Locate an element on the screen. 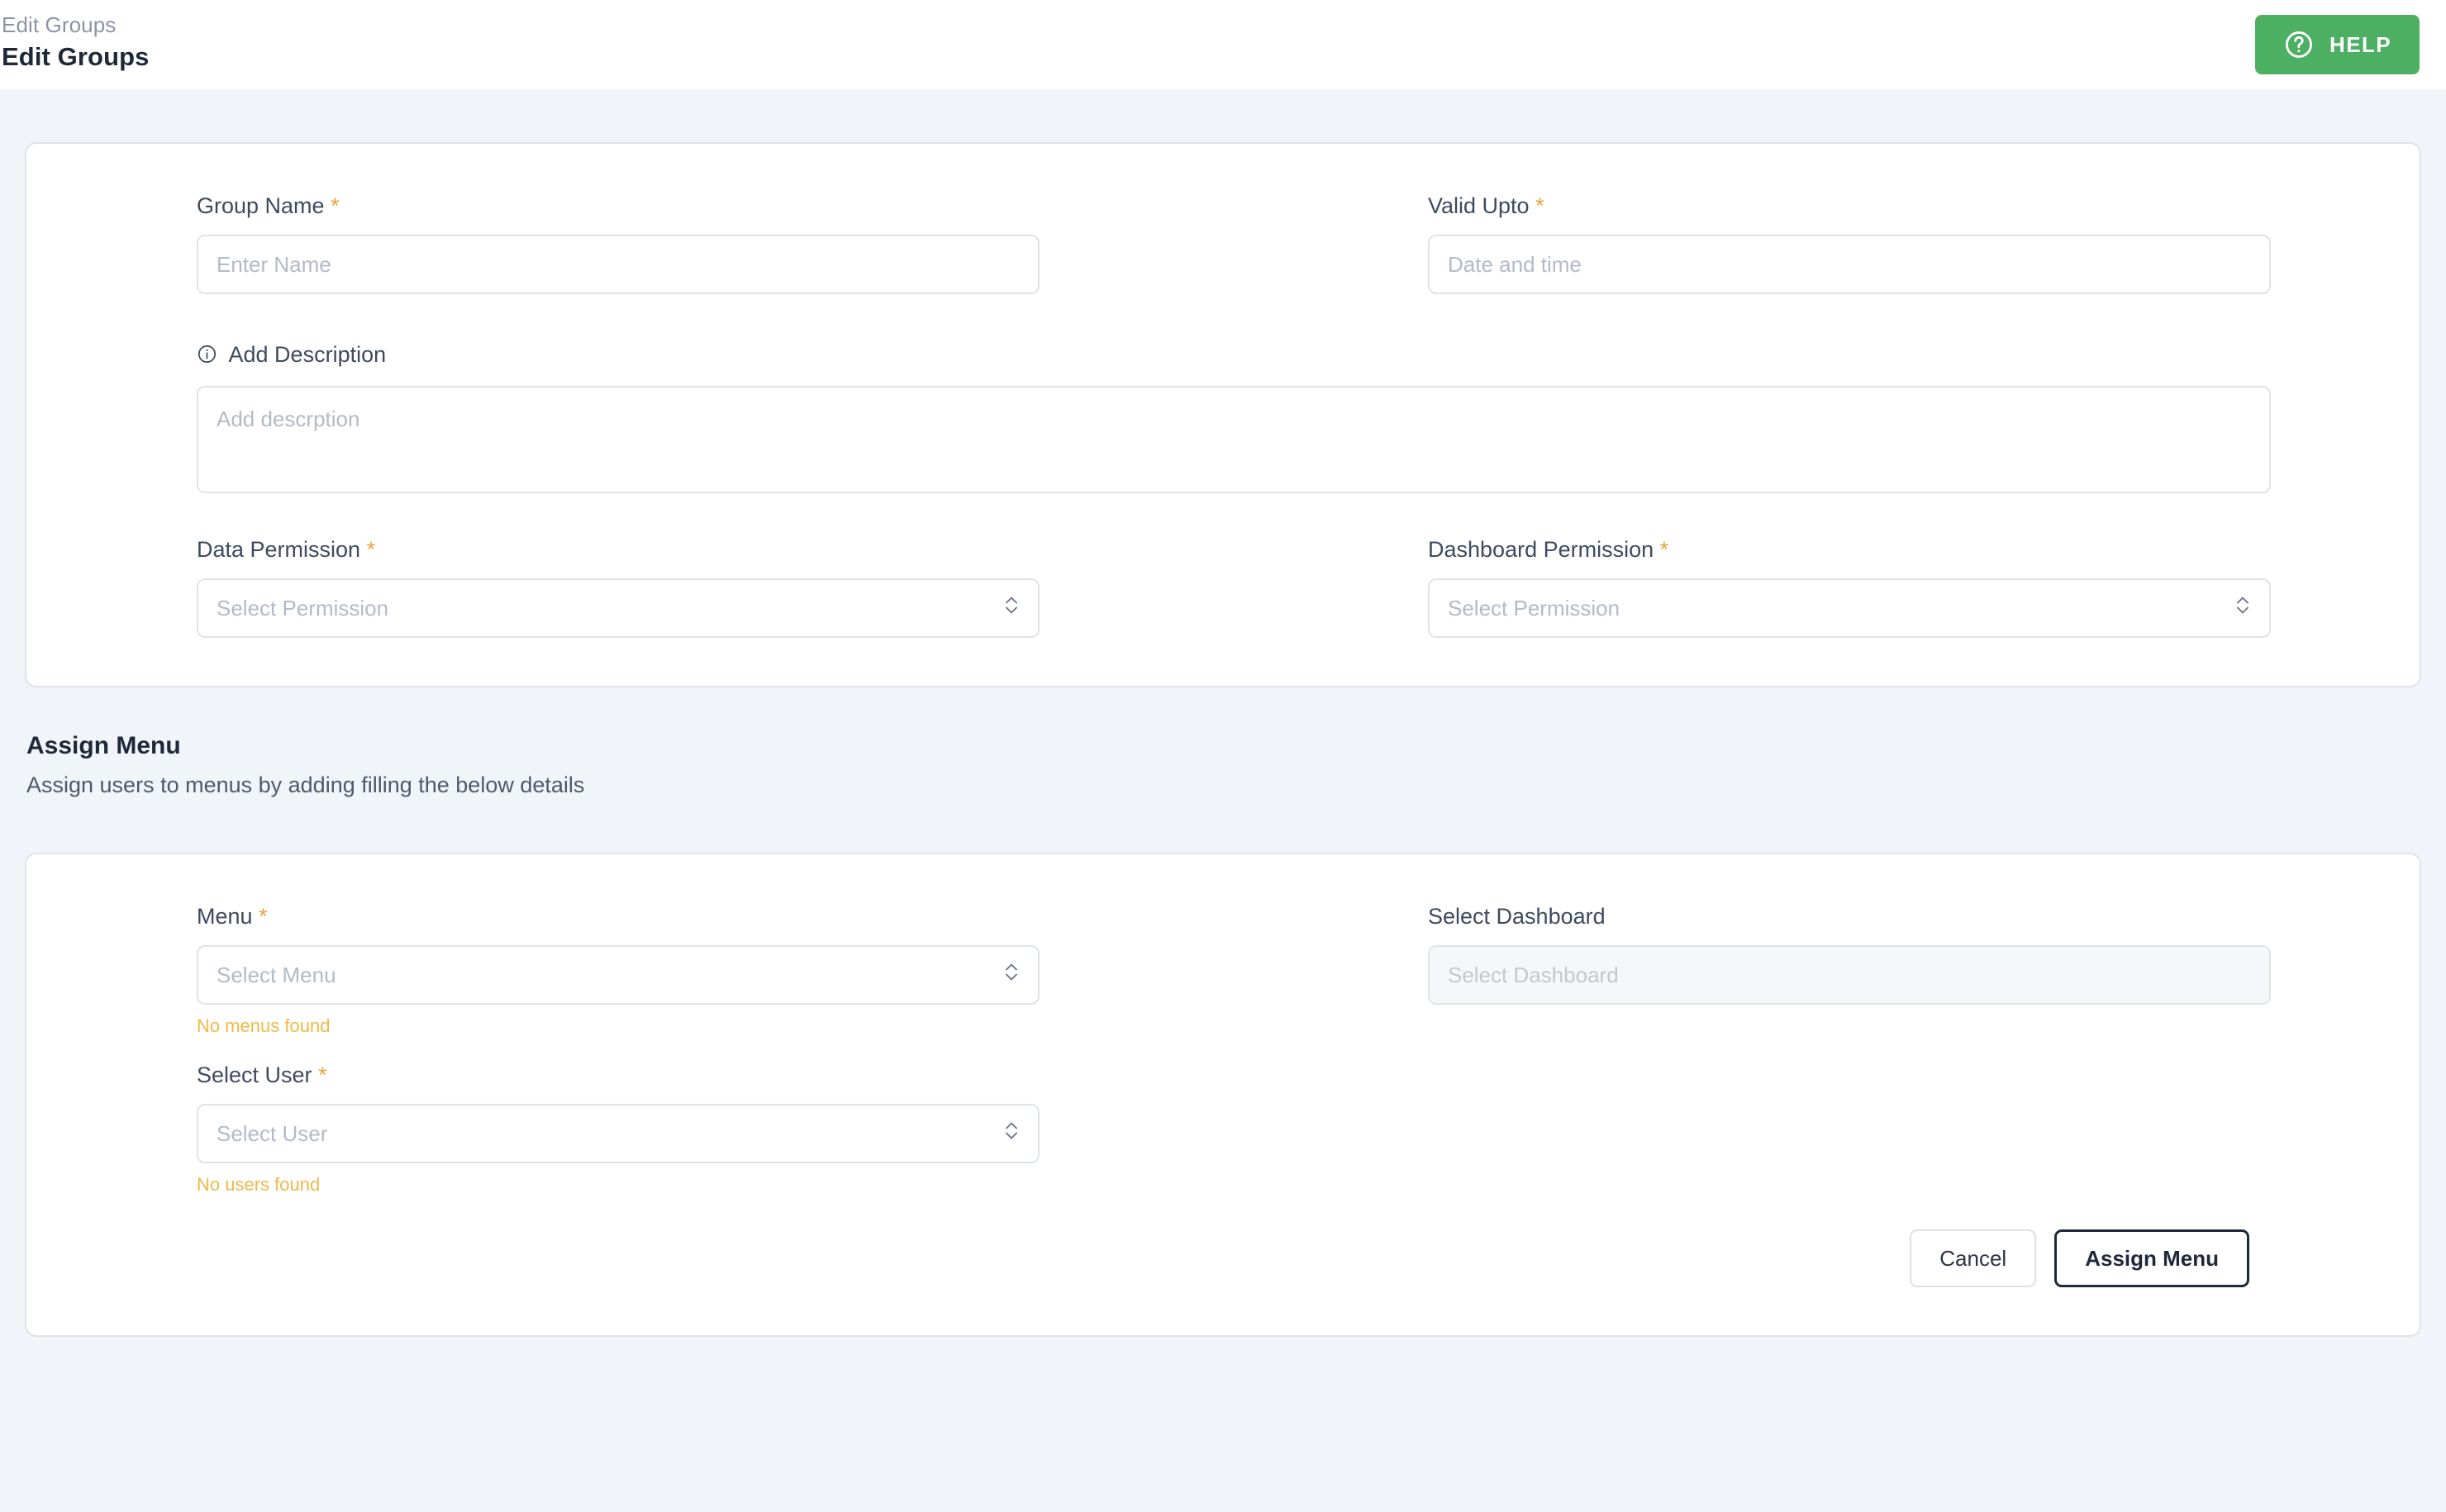 The width and height of the screenshot is (2446, 1512). menu-value: Select Menu is located at coordinates (276, 974).